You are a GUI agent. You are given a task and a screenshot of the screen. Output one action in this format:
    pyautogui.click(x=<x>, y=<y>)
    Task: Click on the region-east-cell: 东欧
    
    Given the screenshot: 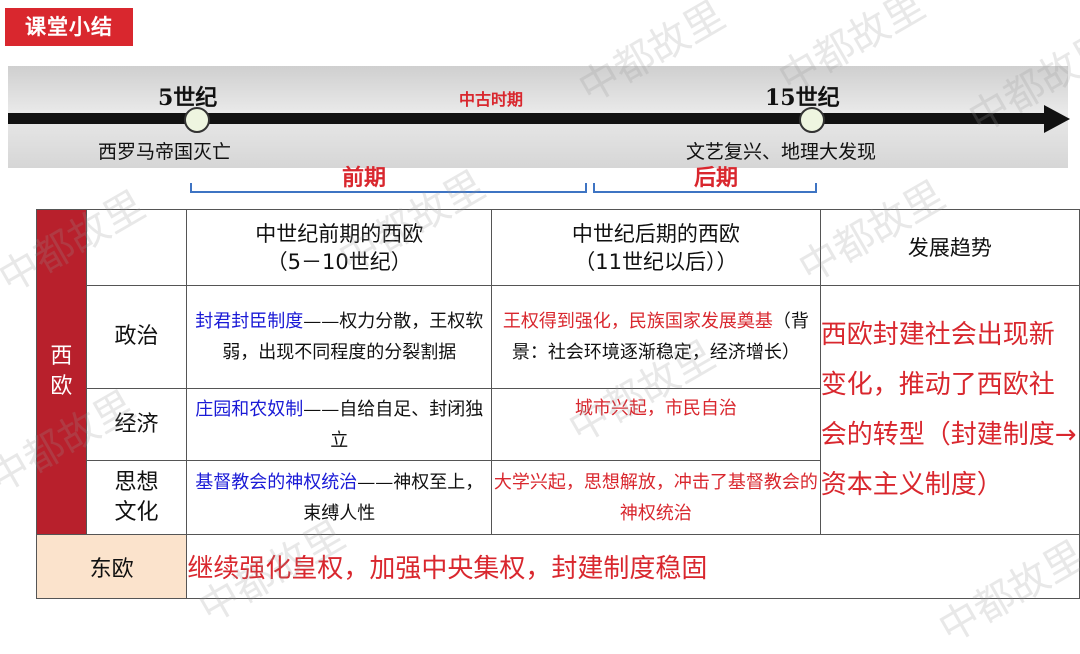 What is the action you would take?
    pyautogui.click(x=111, y=566)
    